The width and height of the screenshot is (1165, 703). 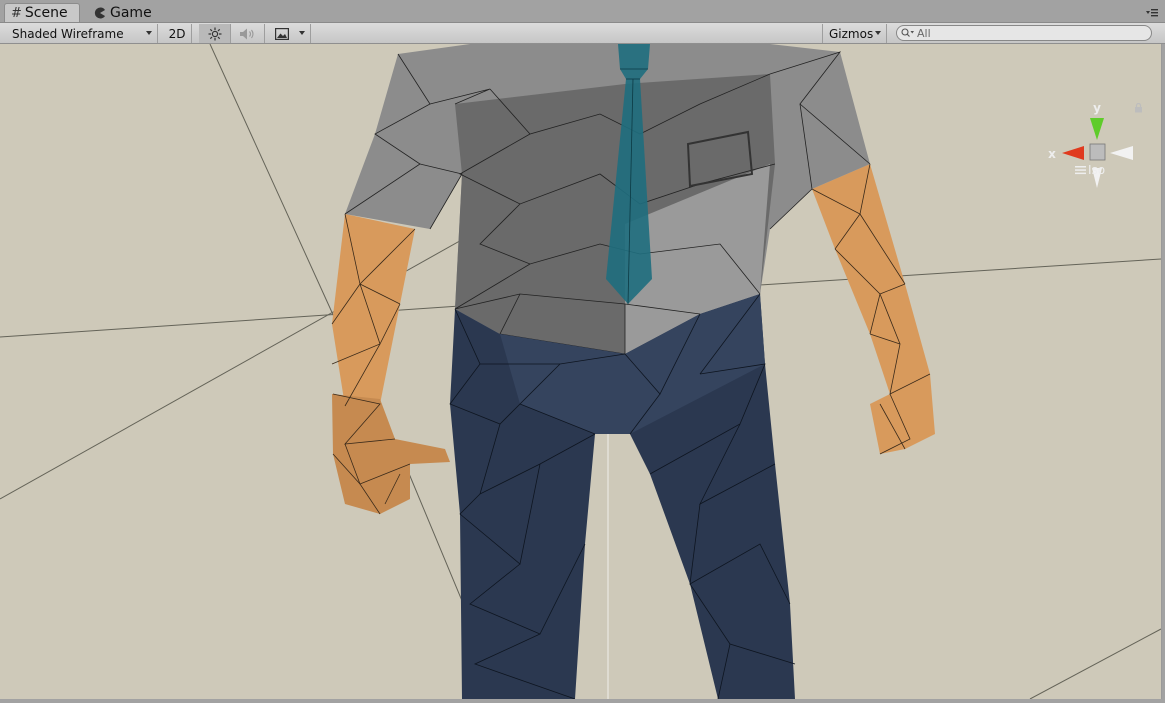 What do you see at coordinates (16, 13) in the screenshot?
I see `grid-icon: #` at bounding box center [16, 13].